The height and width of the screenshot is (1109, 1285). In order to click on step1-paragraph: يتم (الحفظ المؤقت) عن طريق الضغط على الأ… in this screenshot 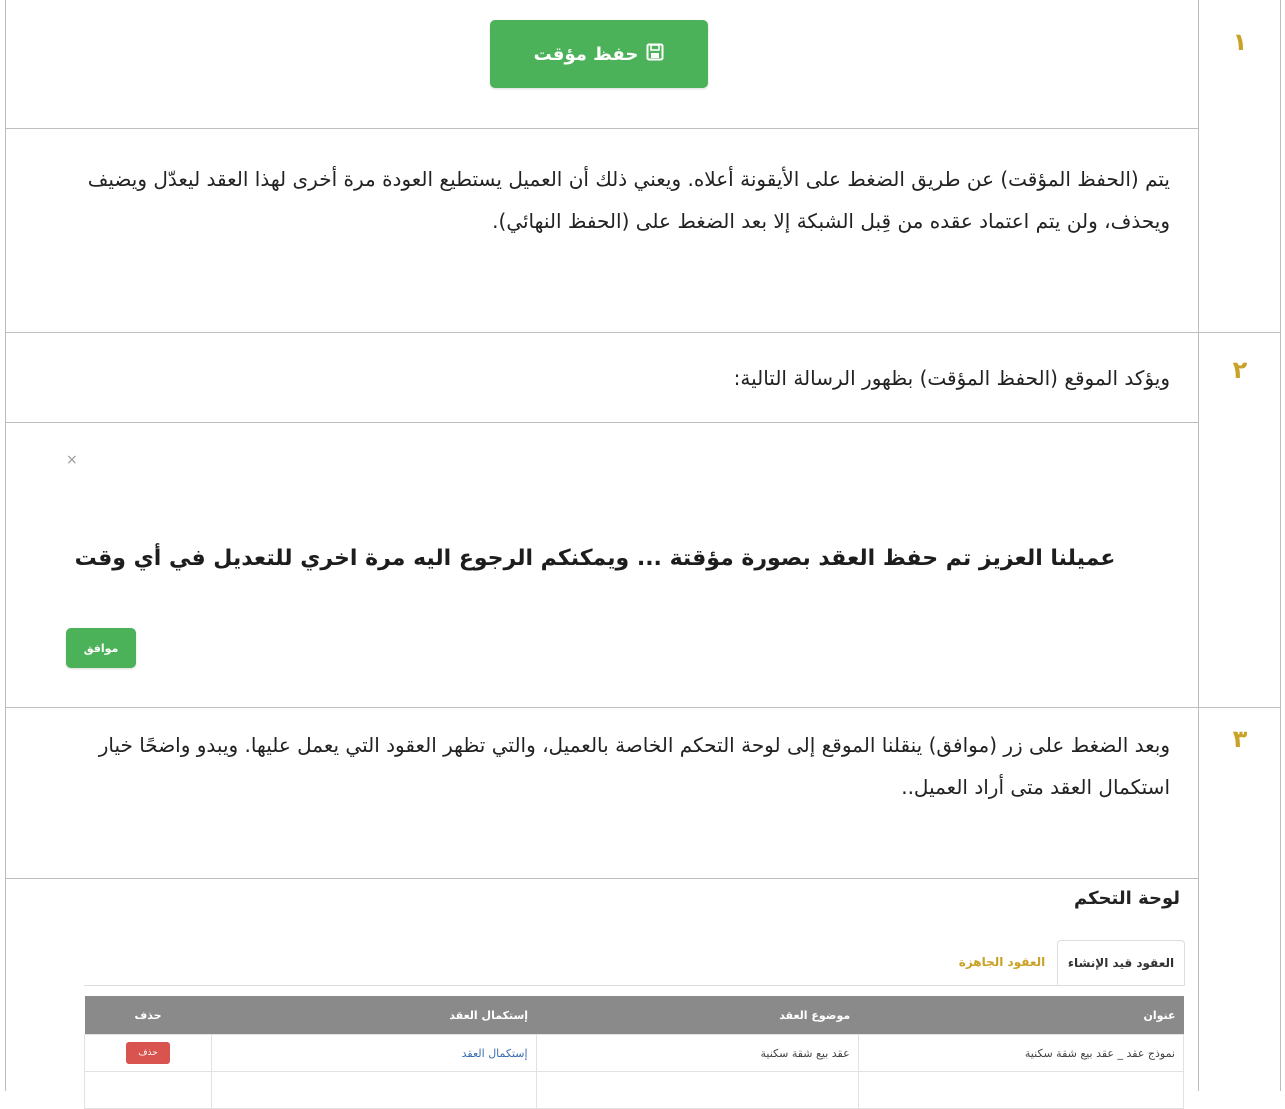, I will do `click(628, 200)`.